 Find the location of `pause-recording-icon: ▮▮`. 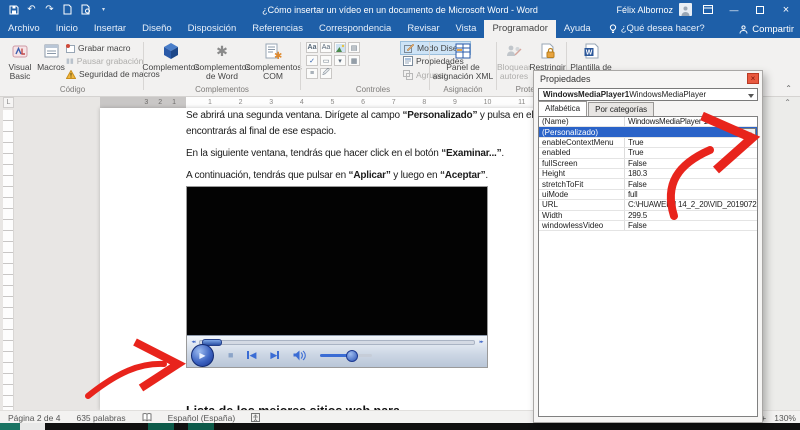

pause-recording-icon: ▮▮ is located at coordinates (70, 61).